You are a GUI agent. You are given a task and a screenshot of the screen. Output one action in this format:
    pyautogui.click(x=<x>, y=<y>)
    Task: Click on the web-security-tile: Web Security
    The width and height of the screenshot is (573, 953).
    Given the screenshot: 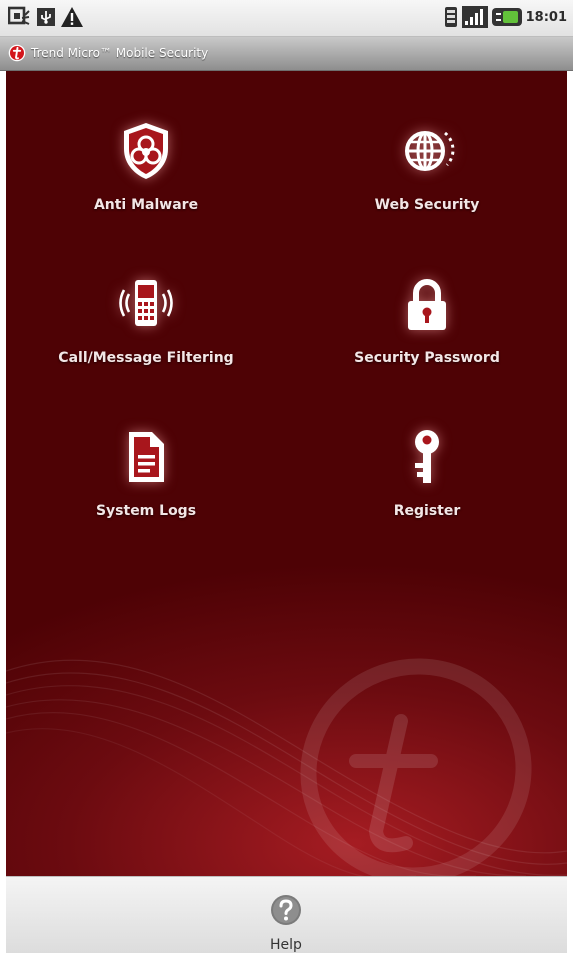 What is the action you would take?
    pyautogui.click(x=427, y=194)
    